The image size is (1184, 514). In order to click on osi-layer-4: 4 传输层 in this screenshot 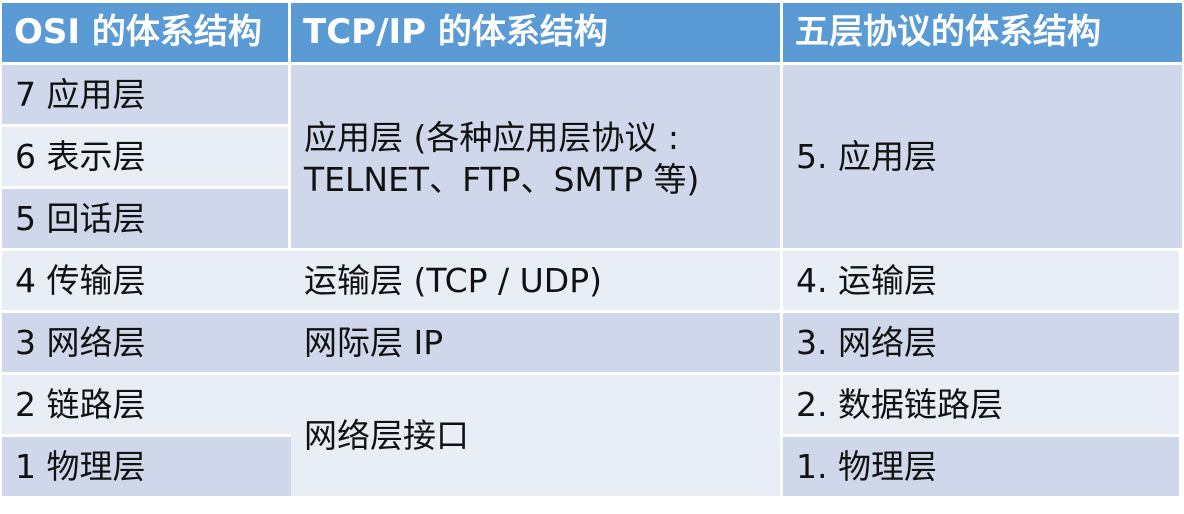, I will do `click(146, 282)`.